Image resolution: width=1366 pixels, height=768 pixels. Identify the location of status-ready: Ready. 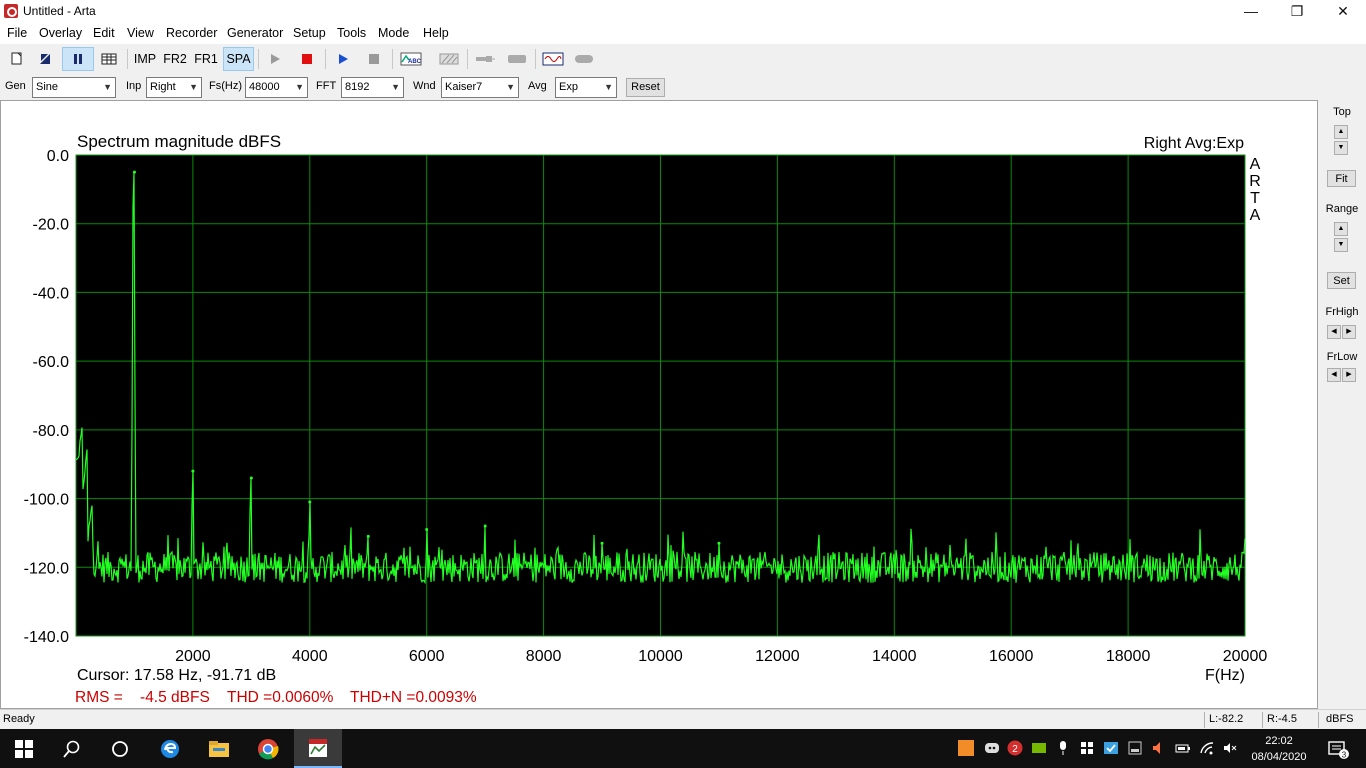
(19, 719).